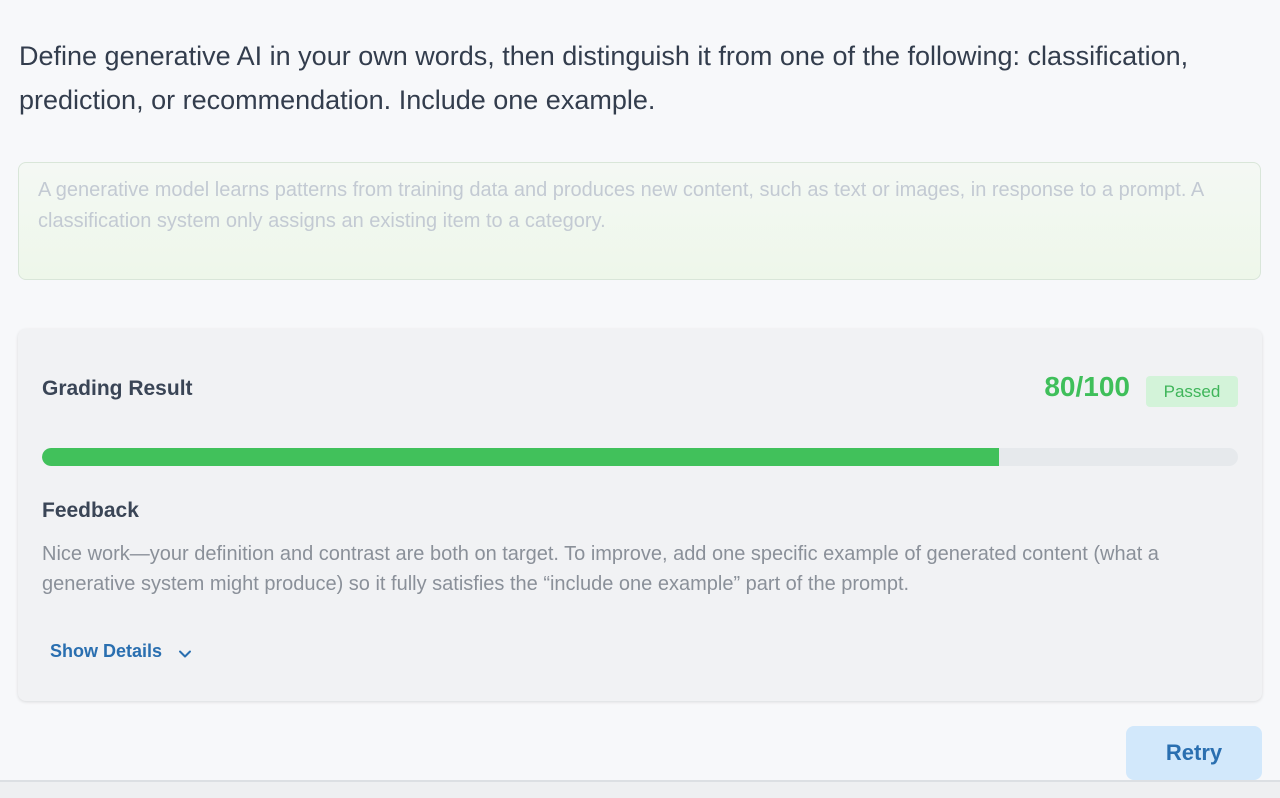 The image size is (1280, 798). Describe the element at coordinates (90, 510) in the screenshot. I see `feedback-heading: Feedback` at that location.